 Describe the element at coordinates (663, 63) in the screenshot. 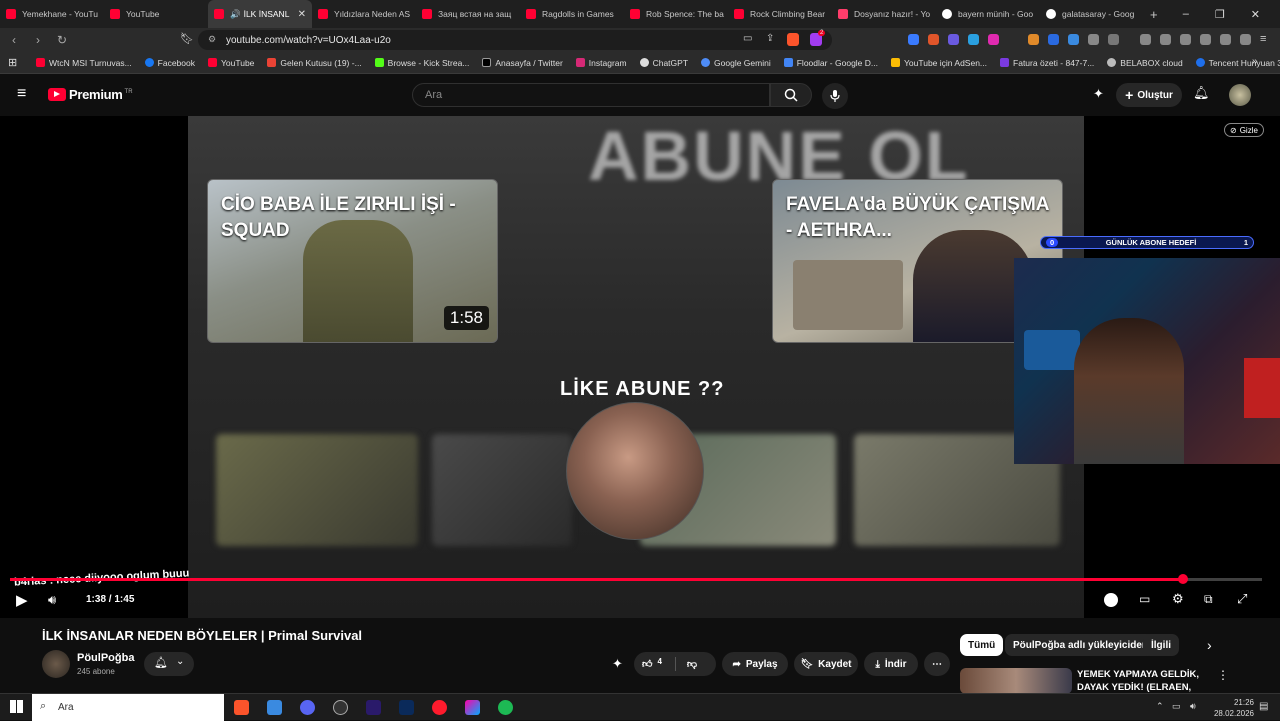

I see `bookmark-item: ChatGPT` at that location.